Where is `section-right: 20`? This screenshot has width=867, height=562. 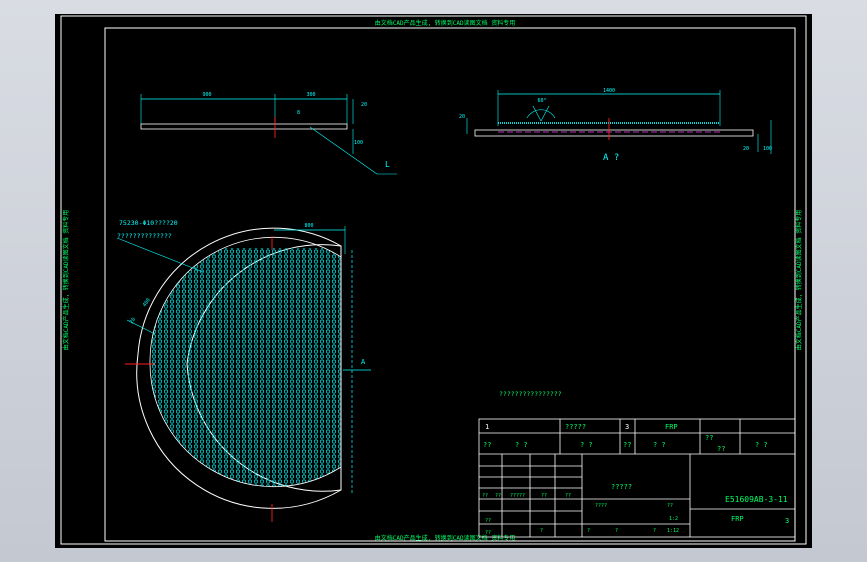 section-right: 20 is located at coordinates (746, 149).